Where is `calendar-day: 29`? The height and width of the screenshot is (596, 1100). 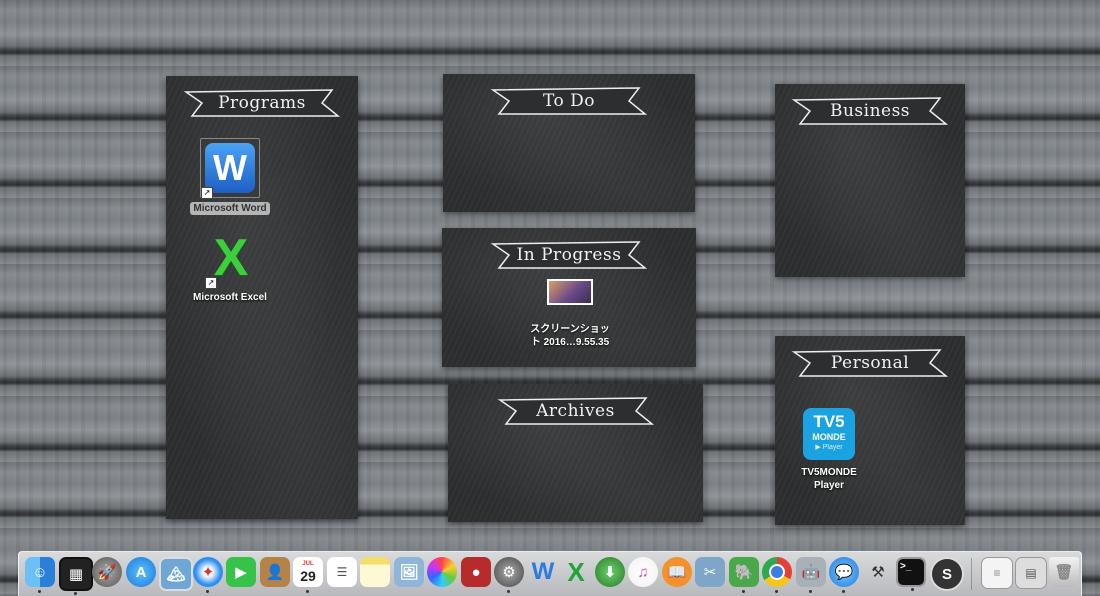 calendar-day: 29 is located at coordinates (308, 576).